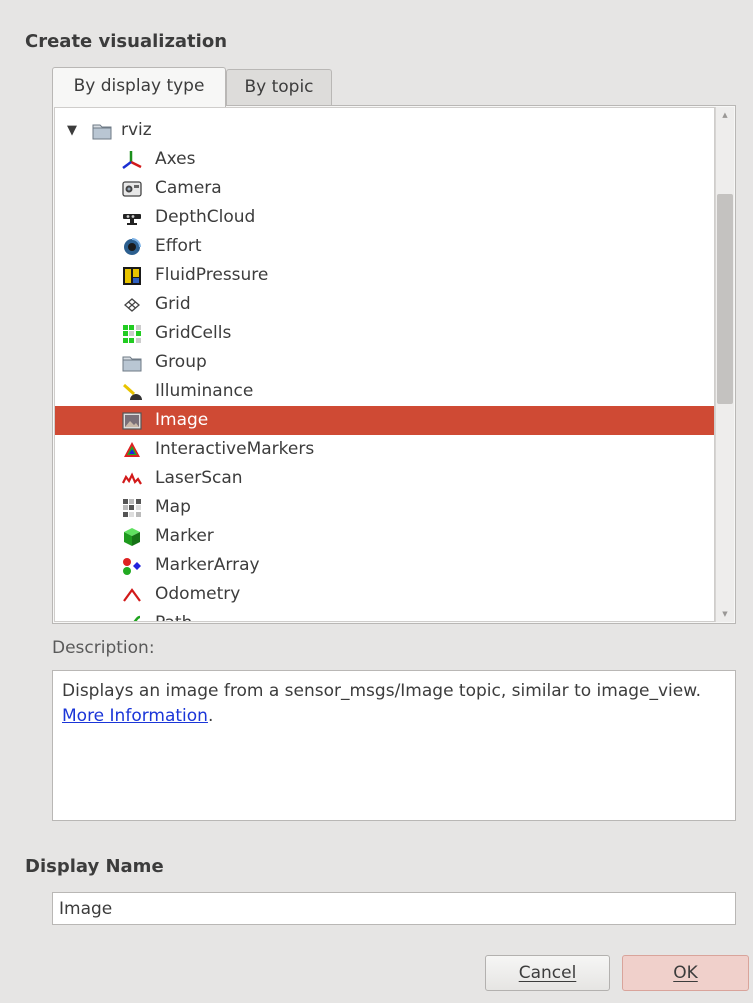 The width and height of the screenshot is (753, 1003). Describe the element at coordinates (384, 391) in the screenshot. I see `tree-item-illuminance: Illuminance` at that location.